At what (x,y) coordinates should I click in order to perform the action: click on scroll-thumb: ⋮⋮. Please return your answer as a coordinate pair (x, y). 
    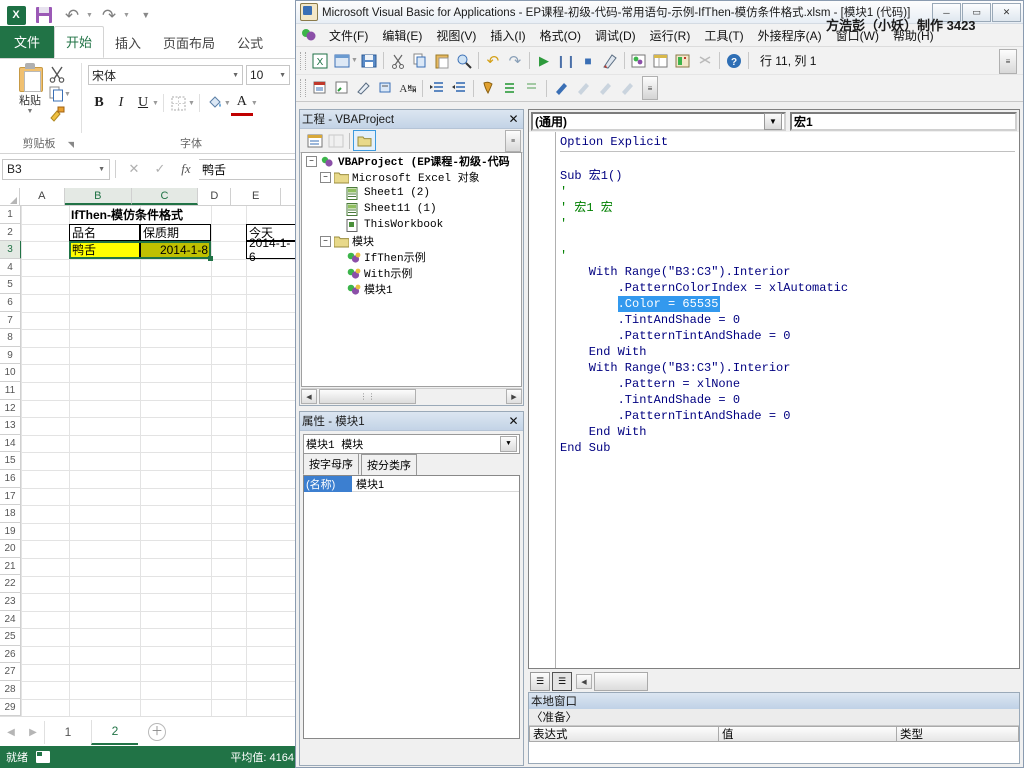
    Looking at the image, I should click on (367, 396).